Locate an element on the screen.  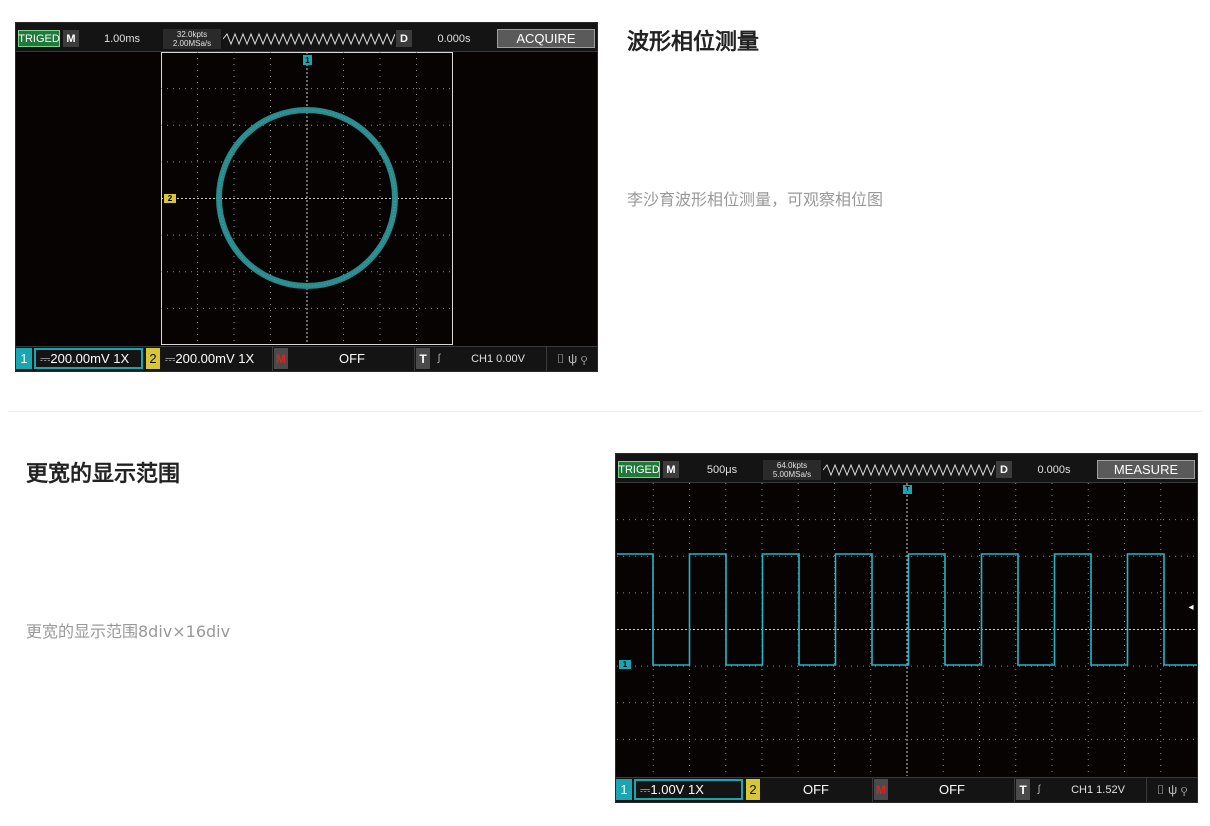
trigger-time-marker: T is located at coordinates (907, 489).